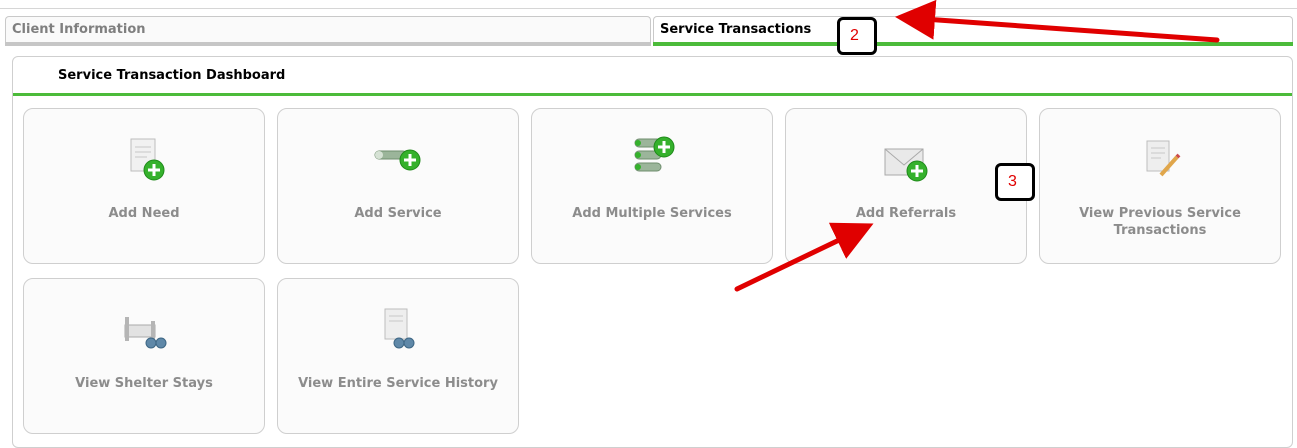  I want to click on panel-title-rule, so click(652, 94).